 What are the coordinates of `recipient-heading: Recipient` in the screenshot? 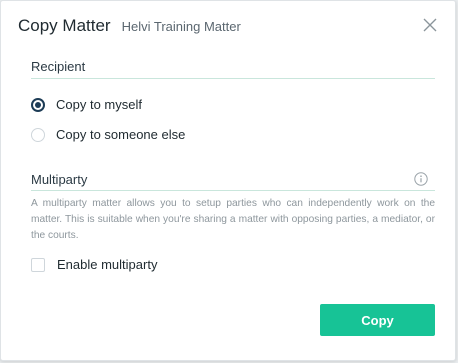 It's located at (58, 66).